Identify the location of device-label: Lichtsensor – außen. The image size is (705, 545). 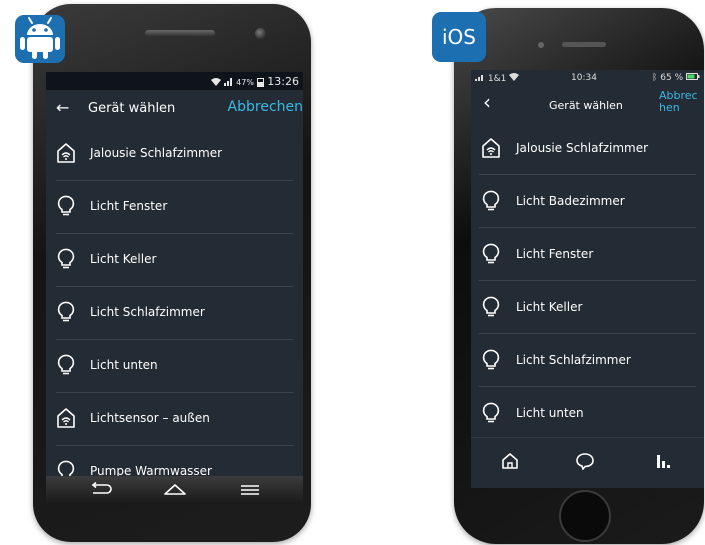
(150, 418).